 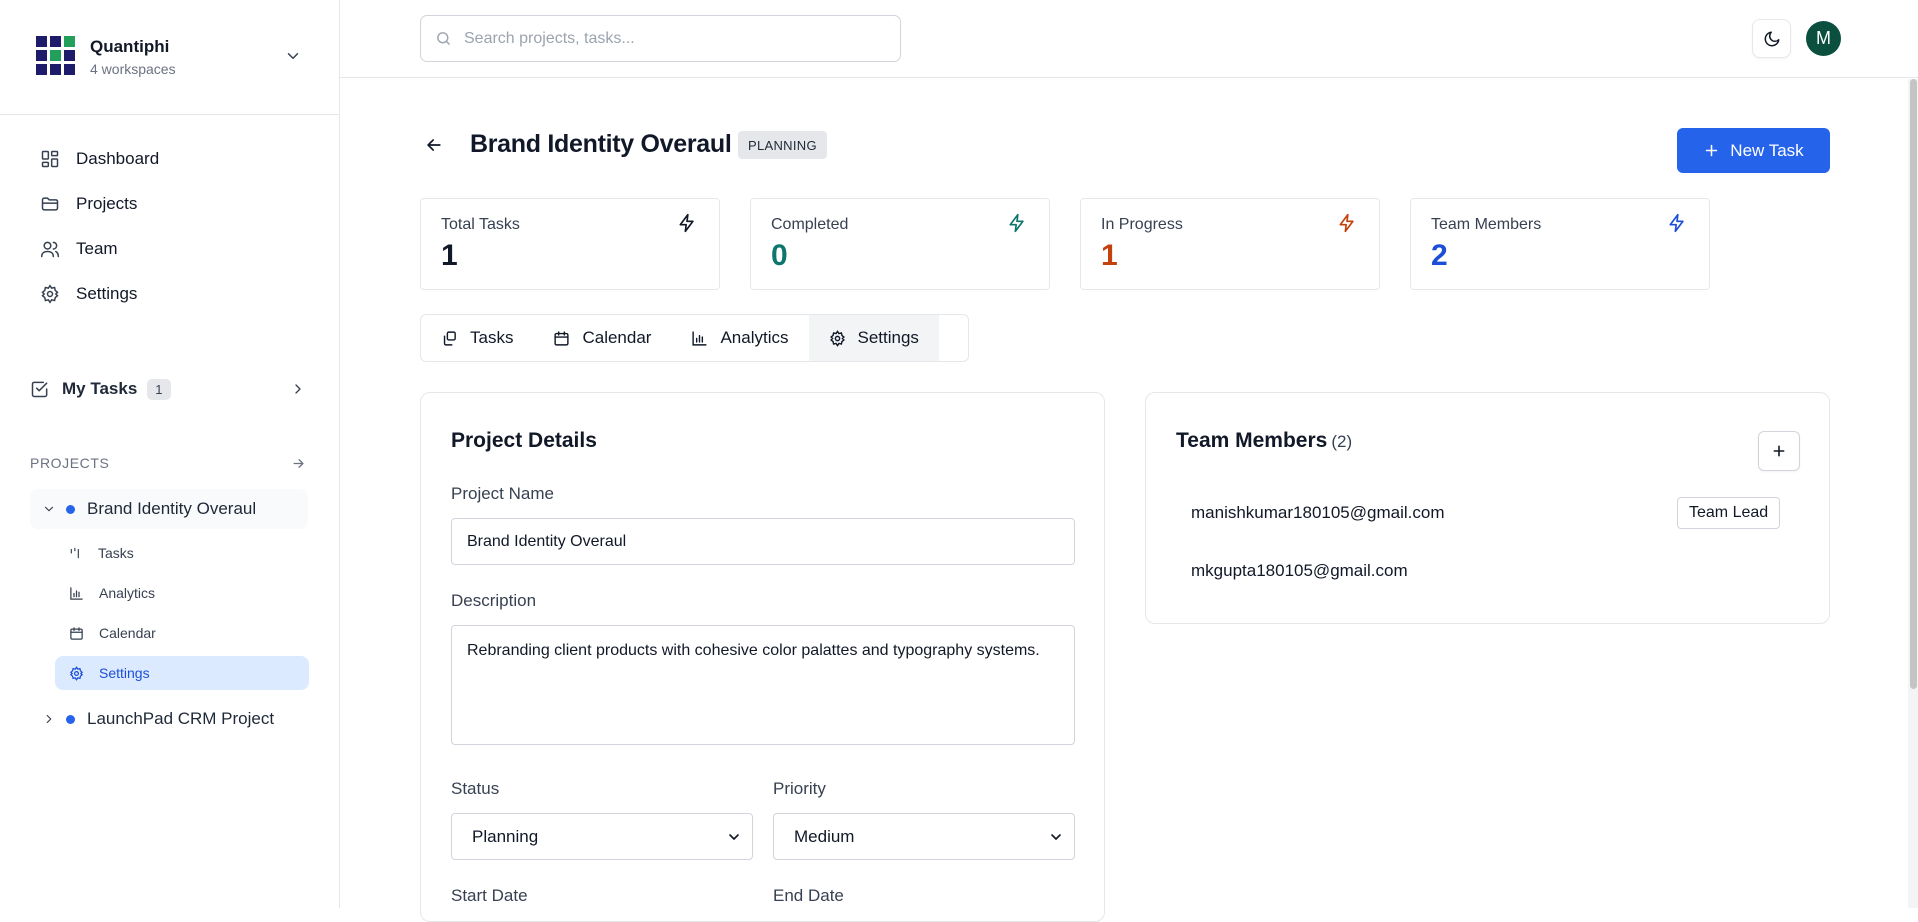 What do you see at coordinates (1560, 244) in the screenshot?
I see `stat-card-team-members: Team Members 2` at bounding box center [1560, 244].